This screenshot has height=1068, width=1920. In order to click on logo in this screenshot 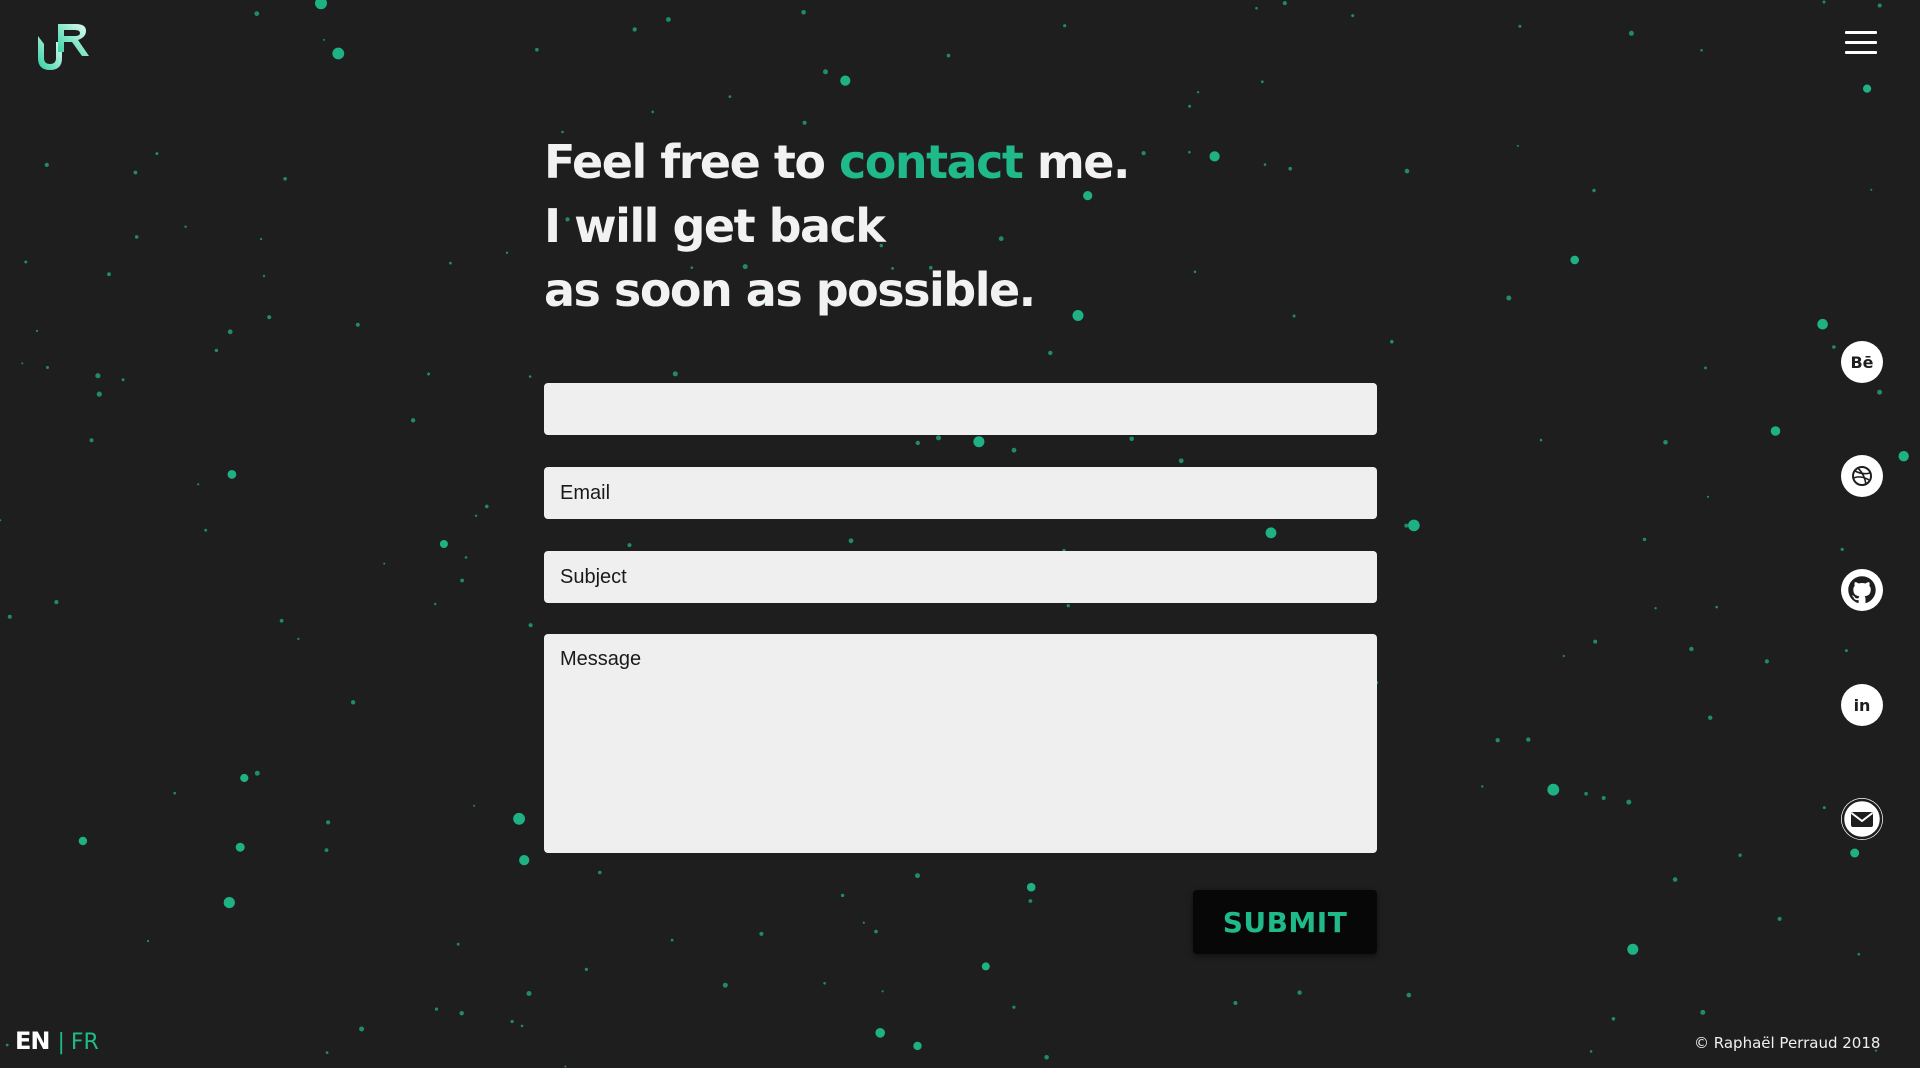, I will do `click(62, 48)`.